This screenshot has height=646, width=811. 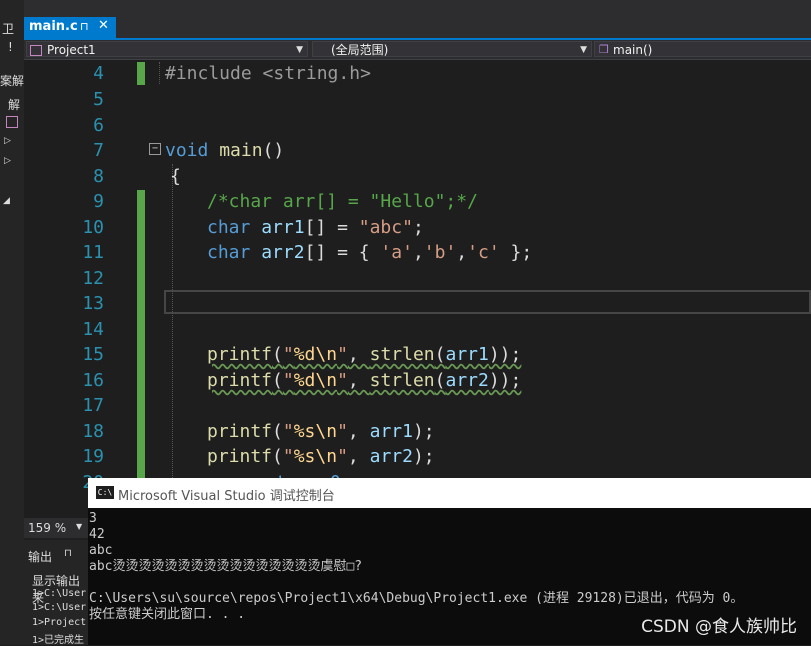 I want to click on console-line: 42, so click(x=97, y=534).